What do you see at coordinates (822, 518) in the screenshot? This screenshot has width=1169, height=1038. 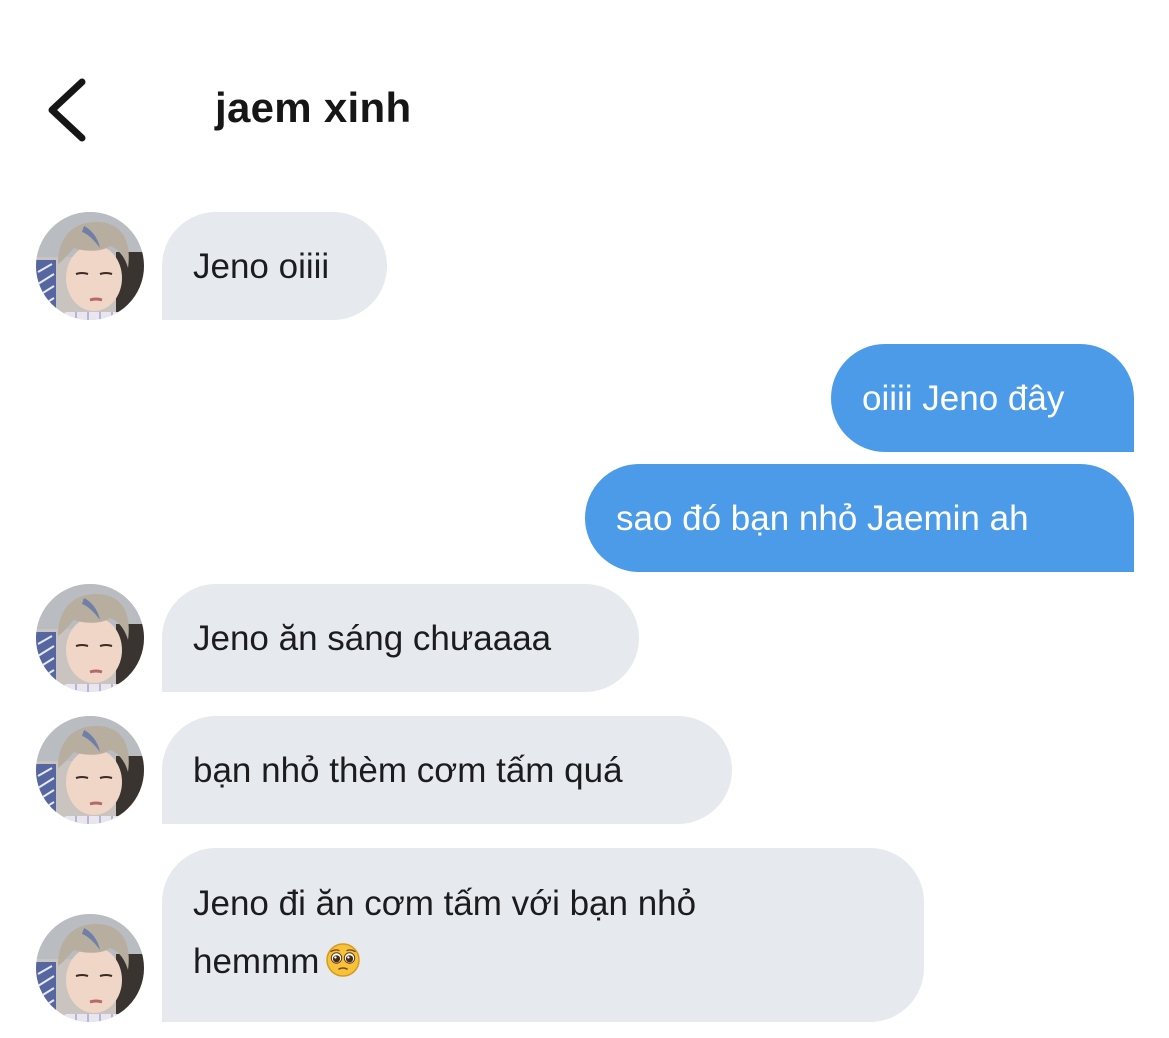 I see `message-text: sao đó bạn nhỏ Jaemin ah` at bounding box center [822, 518].